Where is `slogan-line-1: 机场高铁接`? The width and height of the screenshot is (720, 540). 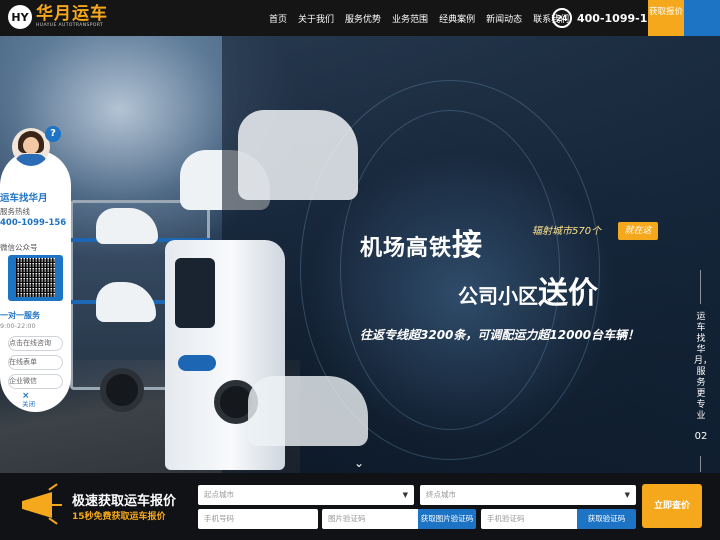
slogan-line-1: 机场高铁接 is located at coordinates (421, 242).